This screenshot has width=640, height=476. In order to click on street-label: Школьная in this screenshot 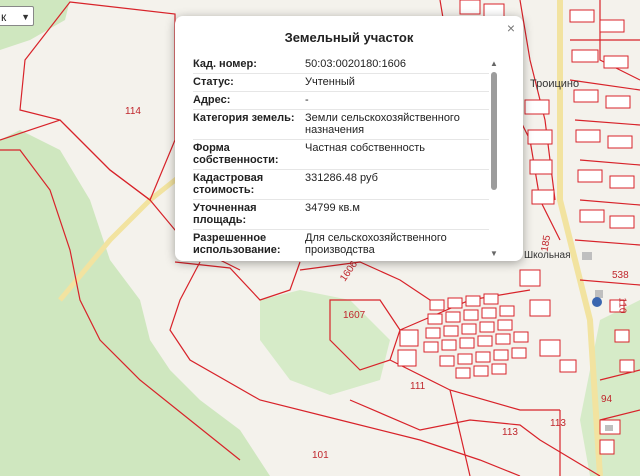, I will do `click(547, 255)`.